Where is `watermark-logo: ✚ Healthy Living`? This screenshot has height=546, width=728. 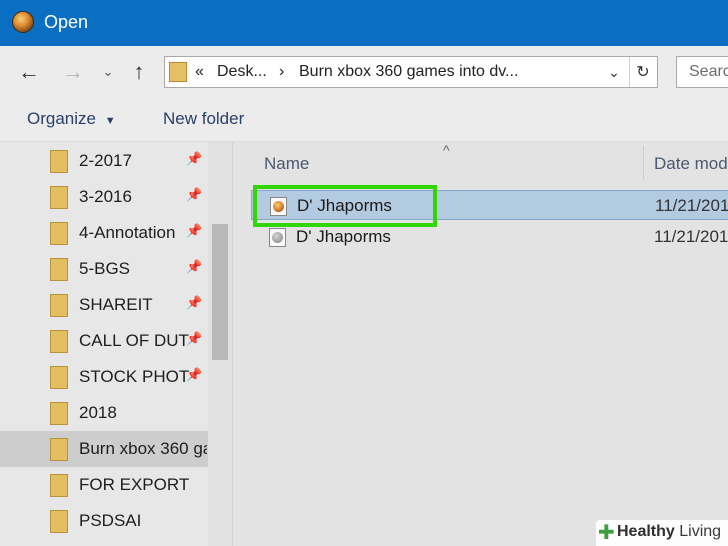 watermark-logo: ✚ Healthy Living is located at coordinates (662, 533).